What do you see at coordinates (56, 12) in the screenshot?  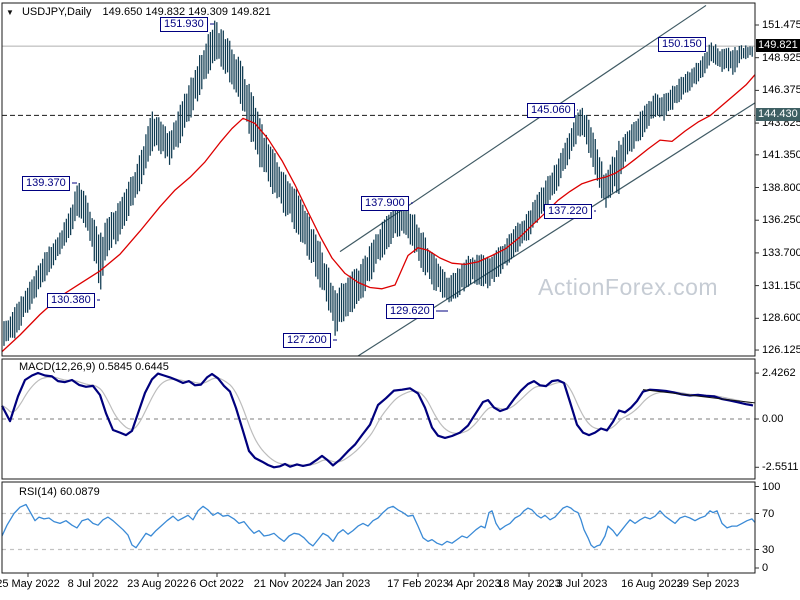 I see `chart-symbol-period: USDJPY,Daily` at bounding box center [56, 12].